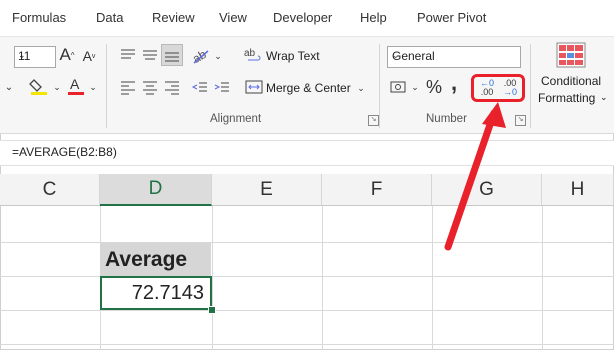 This screenshot has height=350, width=614. Describe the element at coordinates (222, 87) in the screenshot. I see `increase-indent-icon` at that location.